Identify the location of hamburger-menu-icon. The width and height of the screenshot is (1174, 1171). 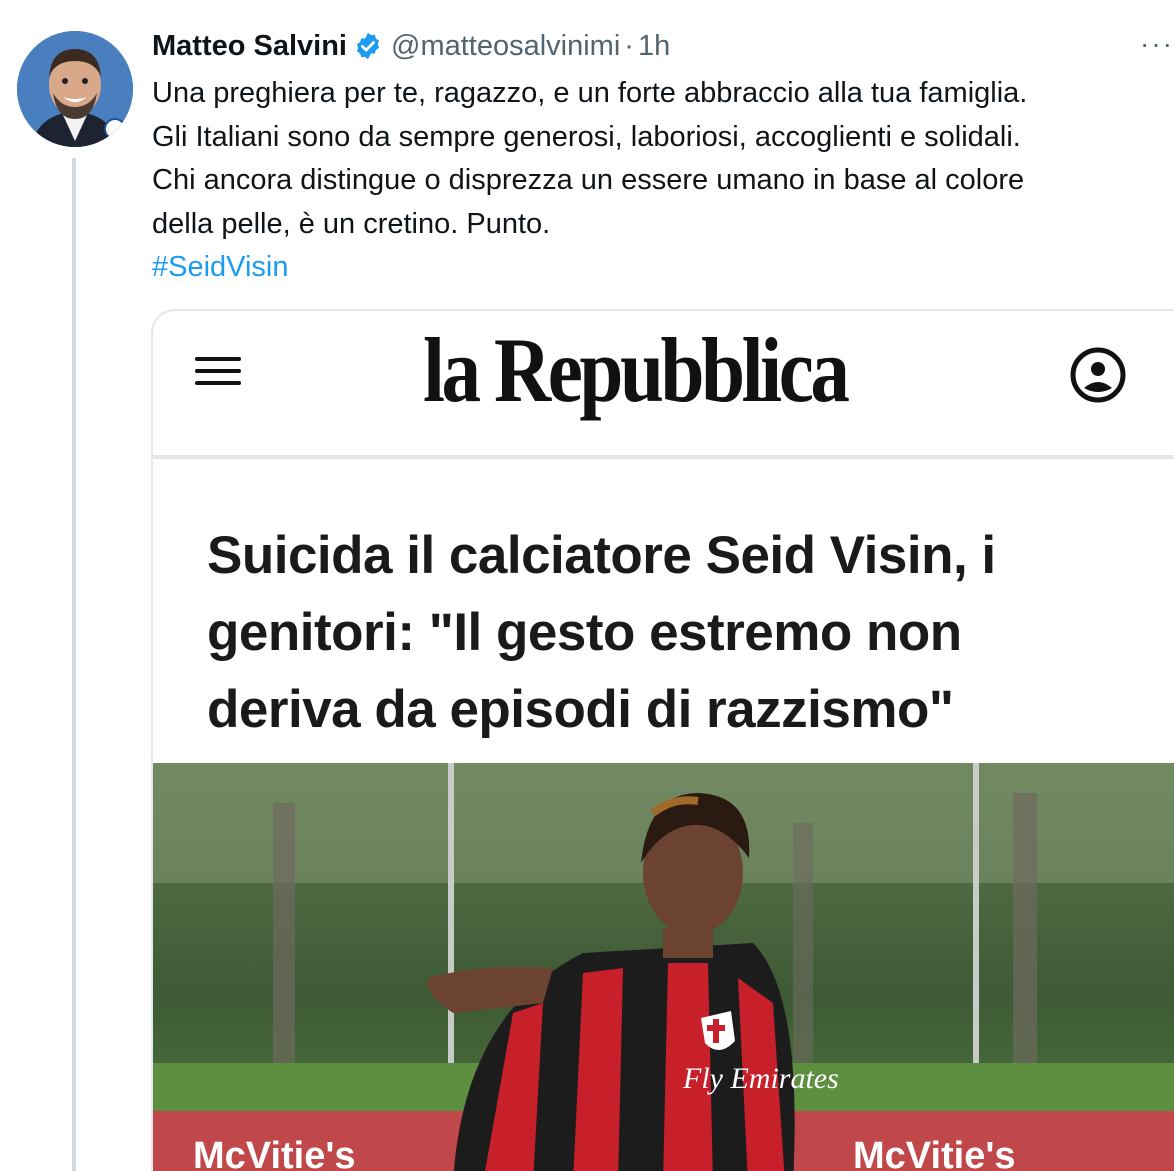
(218, 371).